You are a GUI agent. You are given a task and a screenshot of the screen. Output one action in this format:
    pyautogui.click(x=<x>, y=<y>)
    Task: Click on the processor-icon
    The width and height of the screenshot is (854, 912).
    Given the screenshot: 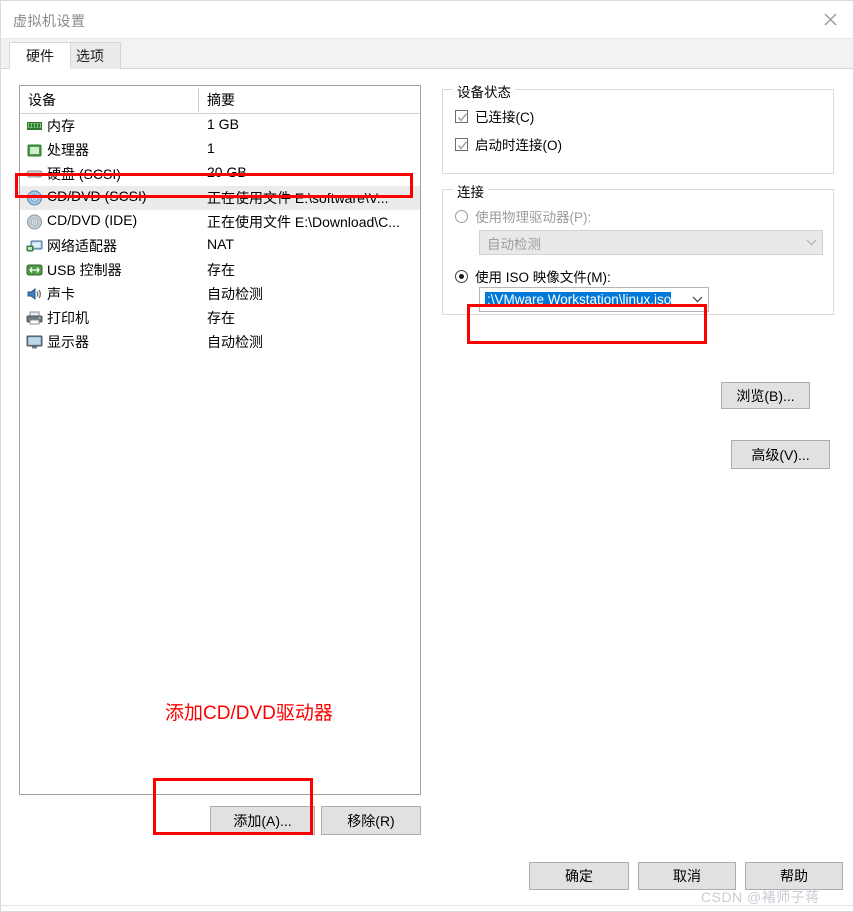 What is the action you would take?
    pyautogui.click(x=34, y=150)
    